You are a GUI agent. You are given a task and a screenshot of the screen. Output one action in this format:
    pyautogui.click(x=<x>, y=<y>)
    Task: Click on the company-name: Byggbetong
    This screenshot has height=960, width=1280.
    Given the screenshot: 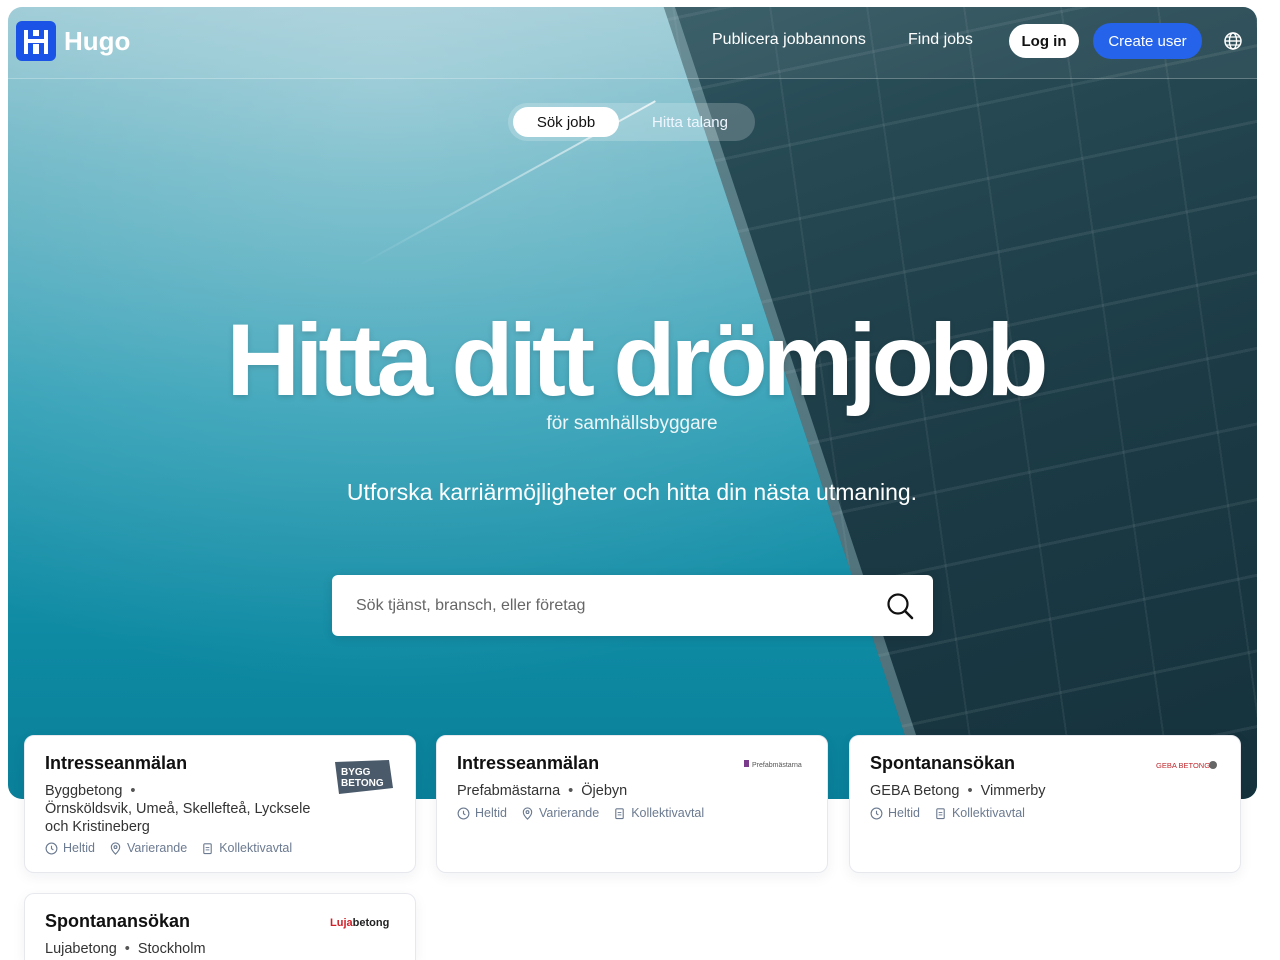 What is the action you would take?
    pyautogui.click(x=84, y=791)
    